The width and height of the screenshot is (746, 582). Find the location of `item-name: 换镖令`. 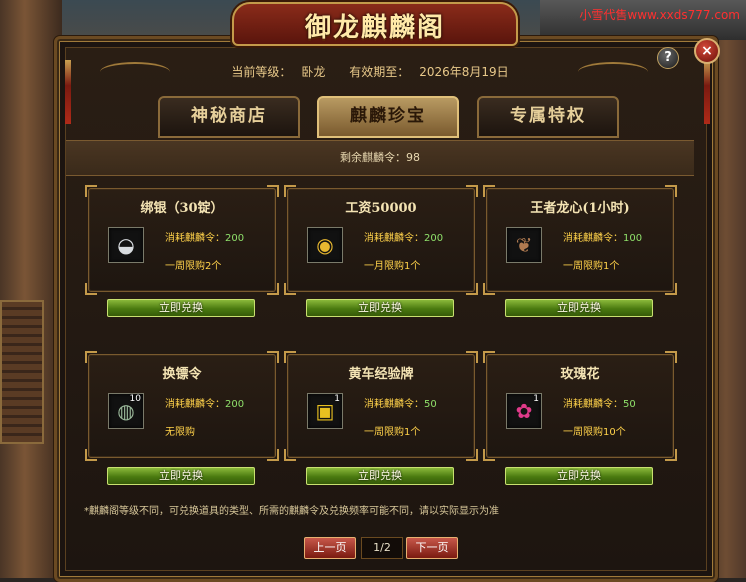

item-name: 换镖令 is located at coordinates (182, 374).